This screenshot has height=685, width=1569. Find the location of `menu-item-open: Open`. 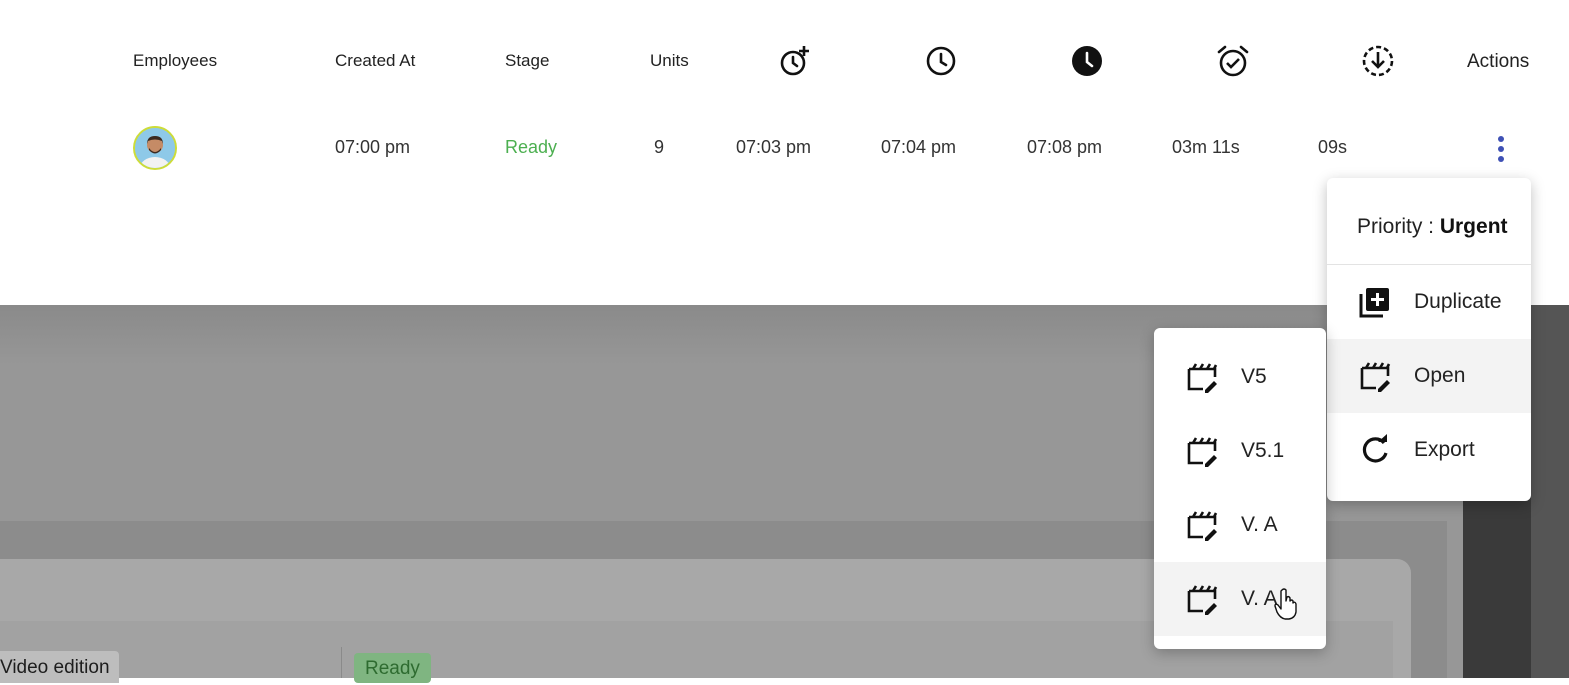

menu-item-open: Open is located at coordinates (1429, 376).